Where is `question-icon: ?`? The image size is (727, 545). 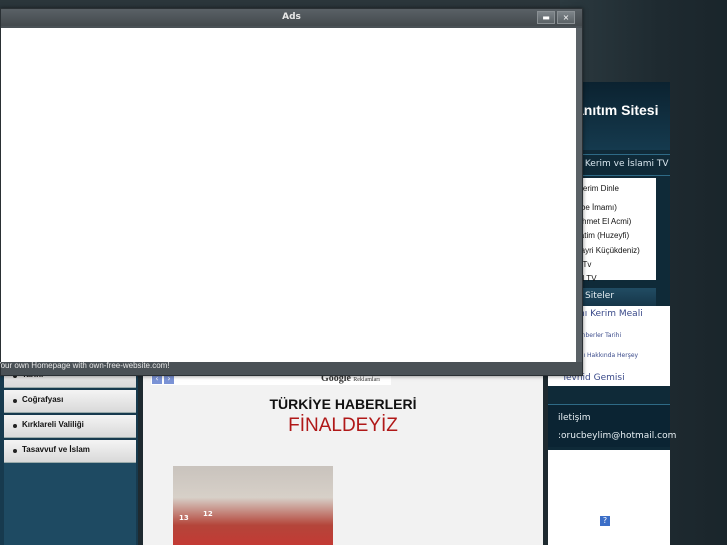
question-icon: ? is located at coordinates (605, 521).